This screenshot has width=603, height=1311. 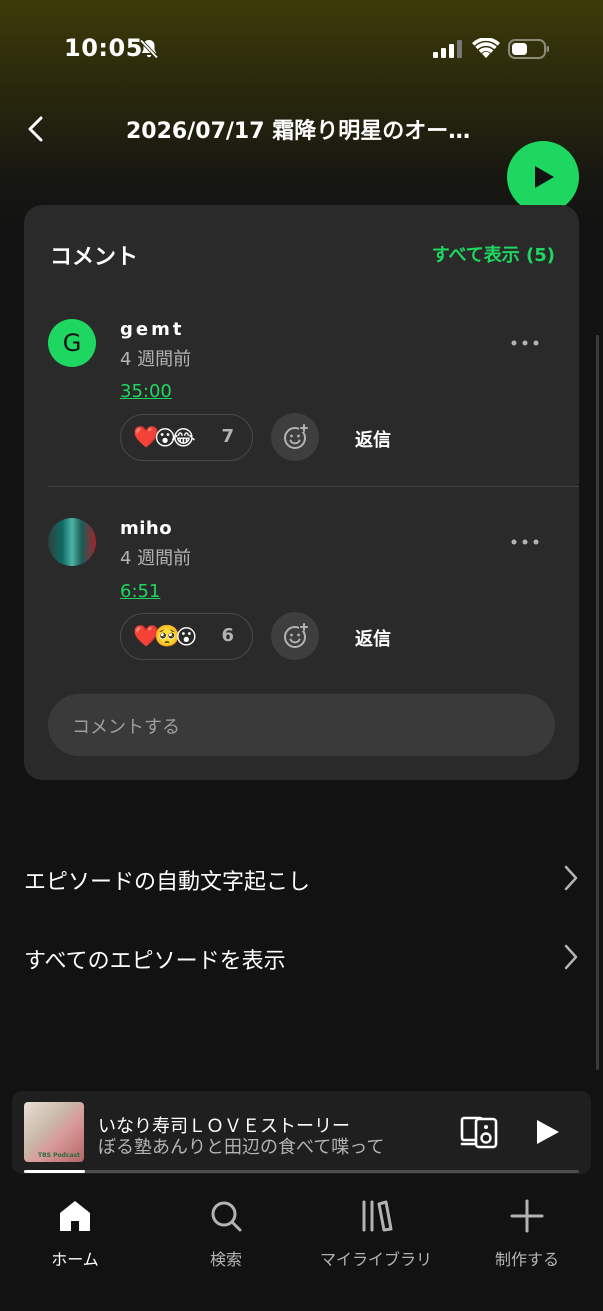 What do you see at coordinates (375, 1259) in the screenshot?
I see `nav-library-label: マイライブラリ` at bounding box center [375, 1259].